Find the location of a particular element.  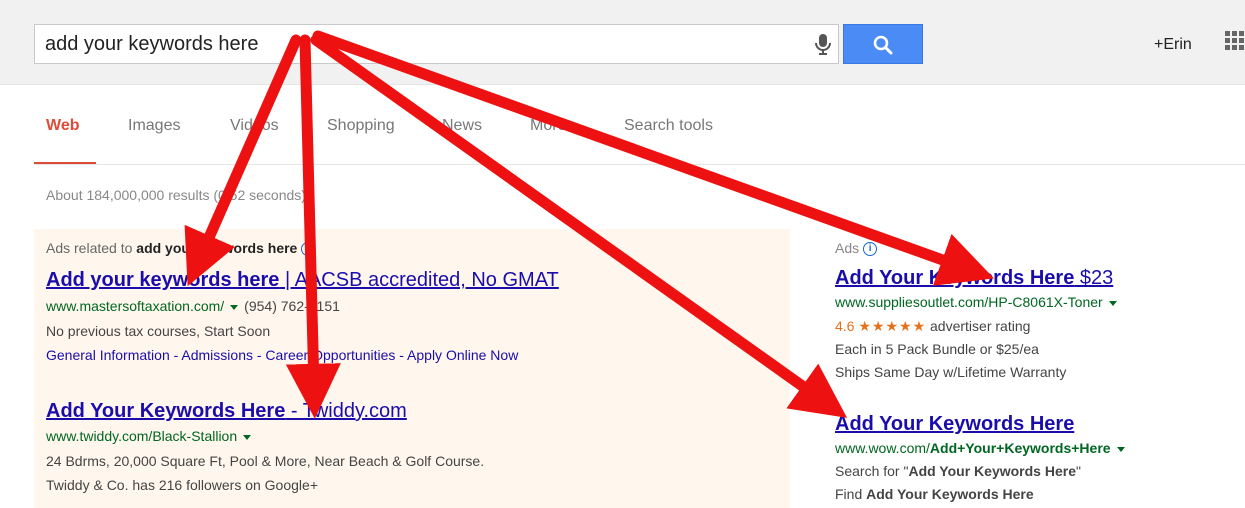

user-link: +Erin is located at coordinates (1173, 45).